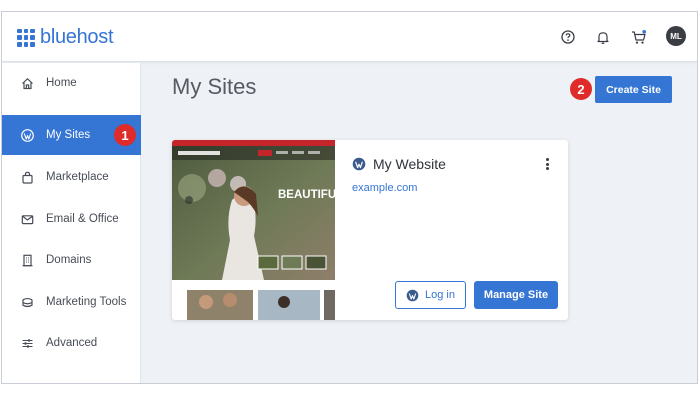 The image size is (700, 420). Describe the element at coordinates (639, 37) in the screenshot. I see `cart-icon` at that location.